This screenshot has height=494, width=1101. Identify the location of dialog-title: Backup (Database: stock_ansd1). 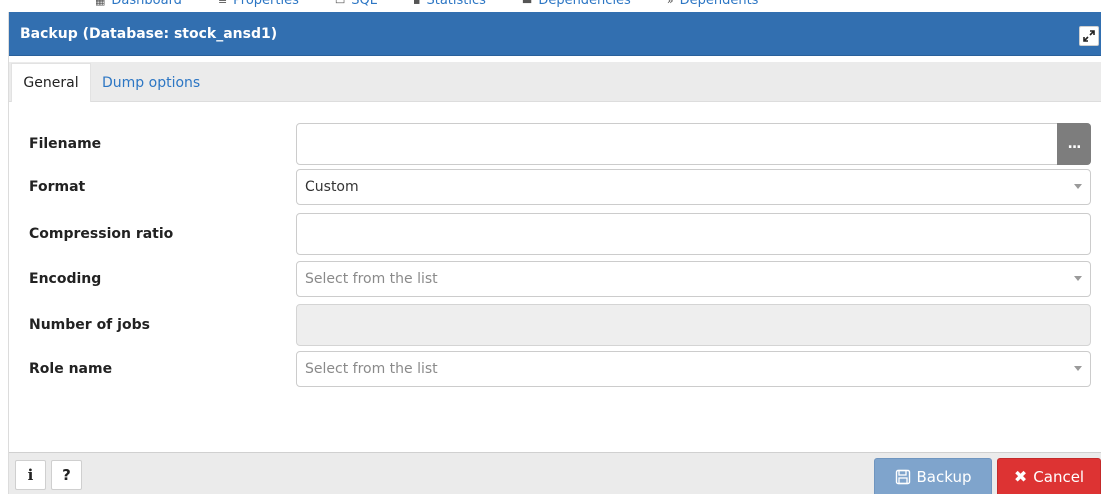
(149, 33).